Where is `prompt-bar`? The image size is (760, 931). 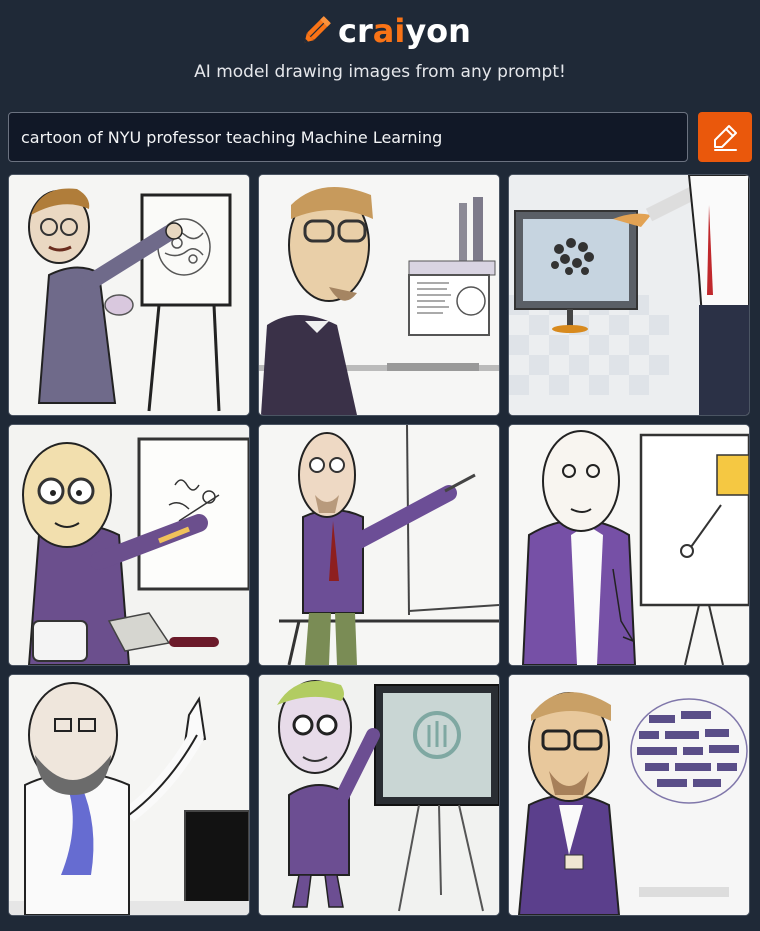
prompt-bar is located at coordinates (380, 137).